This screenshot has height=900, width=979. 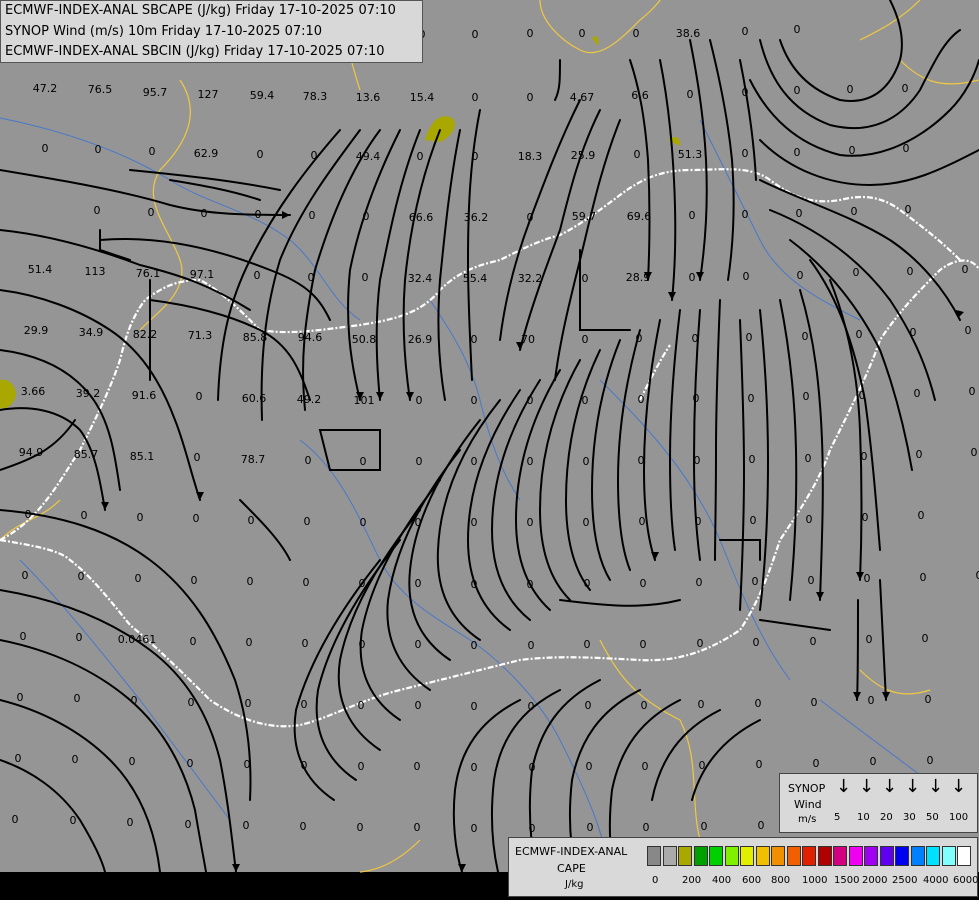 What do you see at coordinates (206, 153) in the screenshot?
I see `cape-value-label: 62.9` at bounding box center [206, 153].